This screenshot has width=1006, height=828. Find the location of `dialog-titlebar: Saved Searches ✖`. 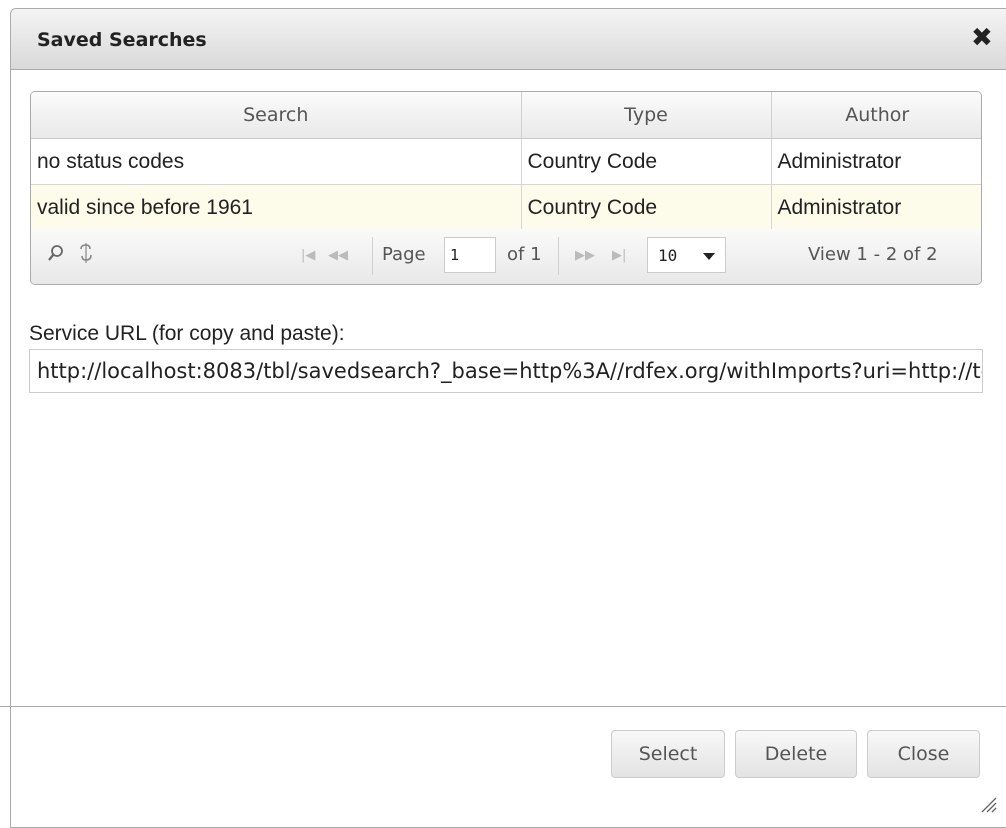

dialog-titlebar: Saved Searches ✖ is located at coordinates (508, 39).